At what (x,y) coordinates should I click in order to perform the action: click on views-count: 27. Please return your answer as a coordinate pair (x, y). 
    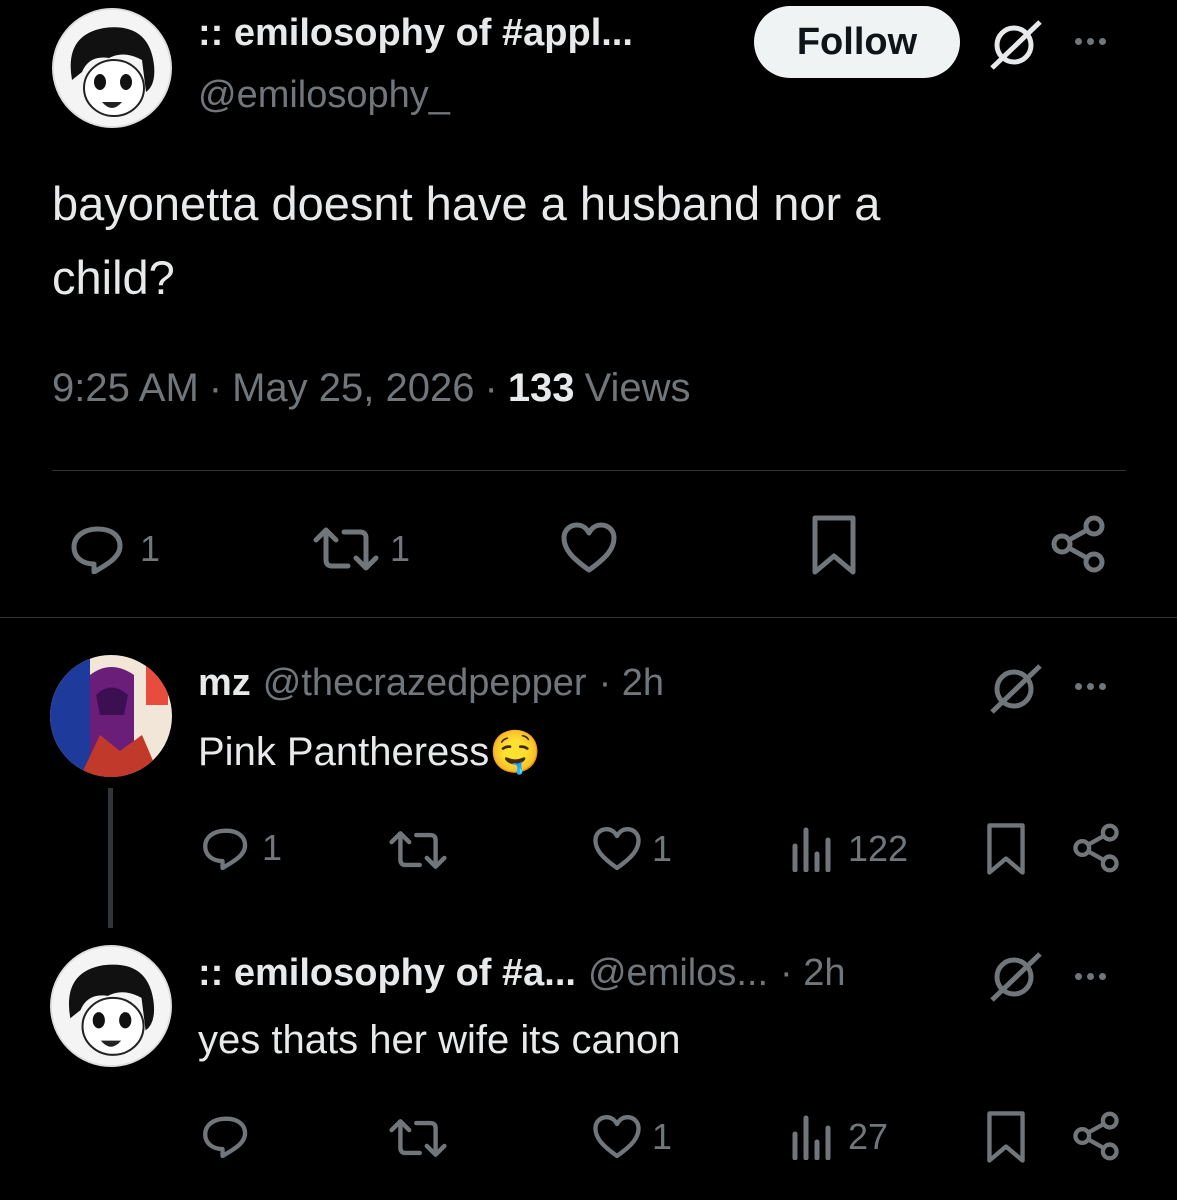
    Looking at the image, I should click on (868, 1136).